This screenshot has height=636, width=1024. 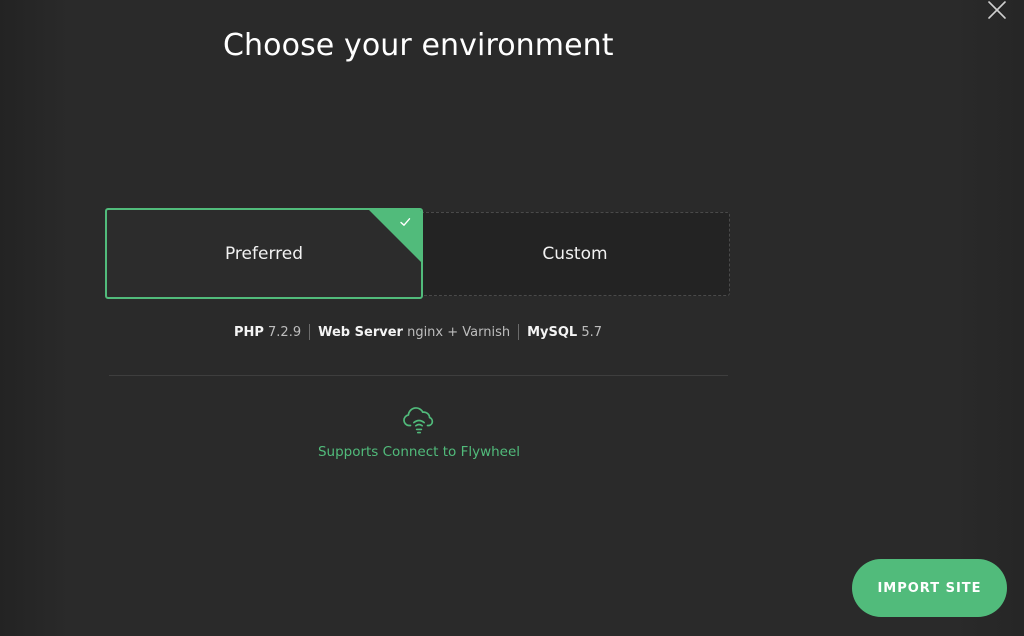 What do you see at coordinates (418, 45) in the screenshot?
I see `page-title: Choose your environment` at bounding box center [418, 45].